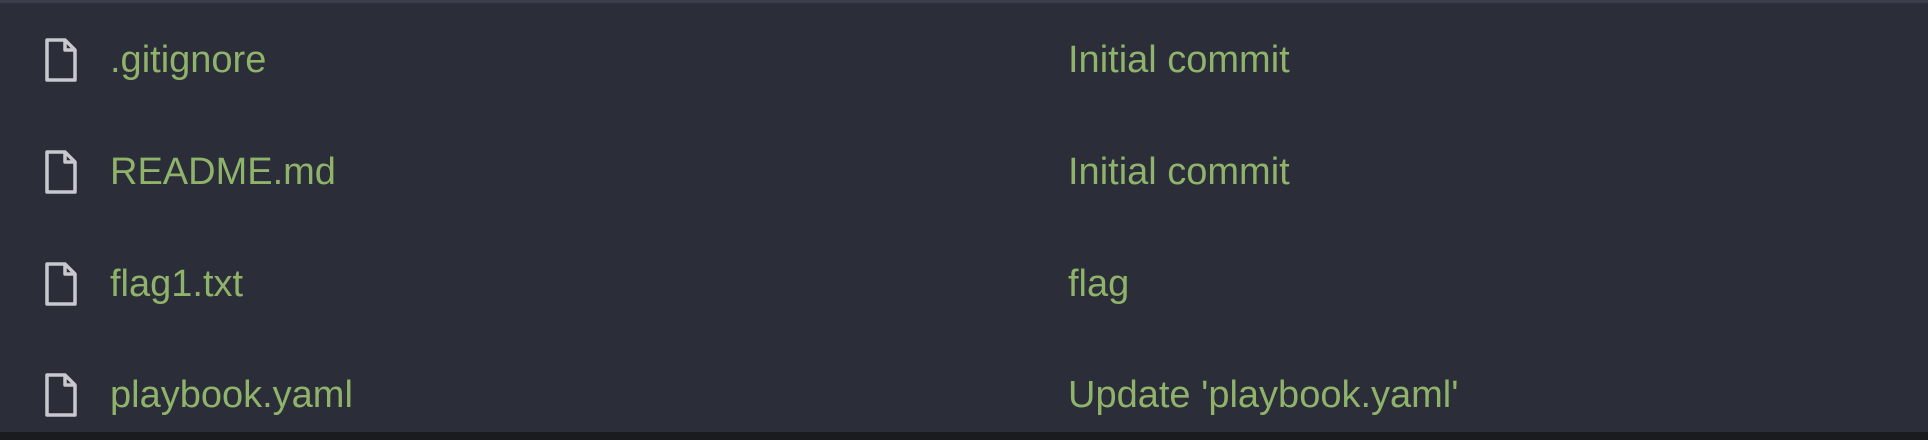 This screenshot has height=440, width=1928. I want to click on file-name-link: playbook.yaml, so click(231, 395).